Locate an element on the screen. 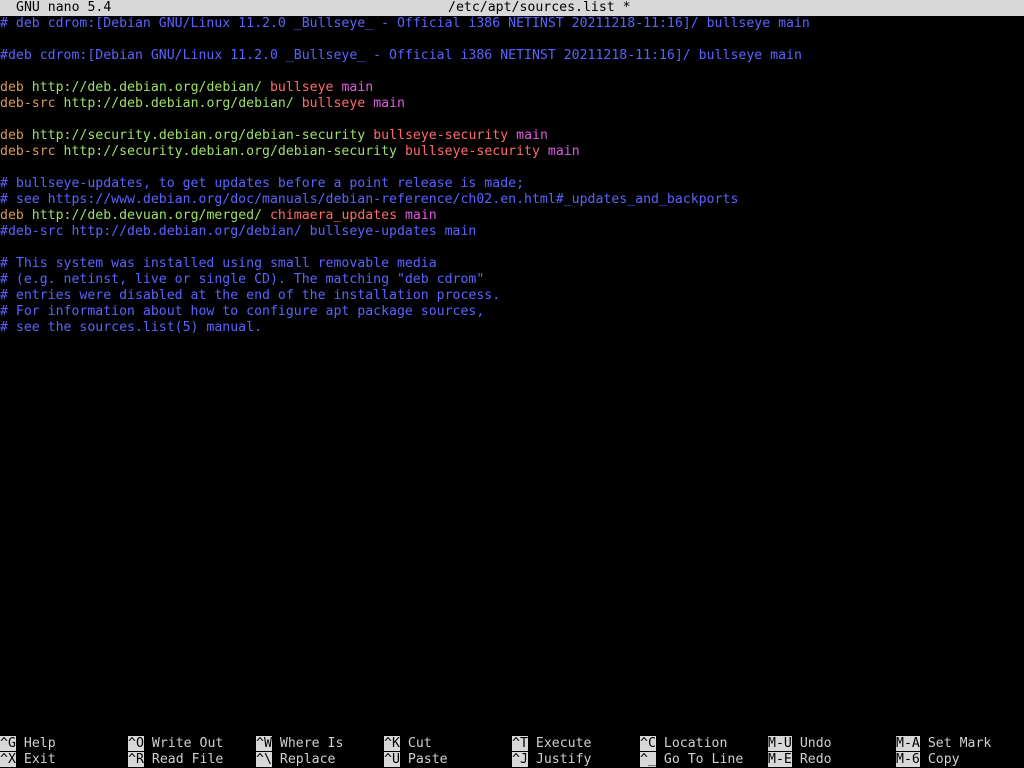 This screenshot has width=1024, height=768. shortcut-key: ^_ is located at coordinates (648, 759).